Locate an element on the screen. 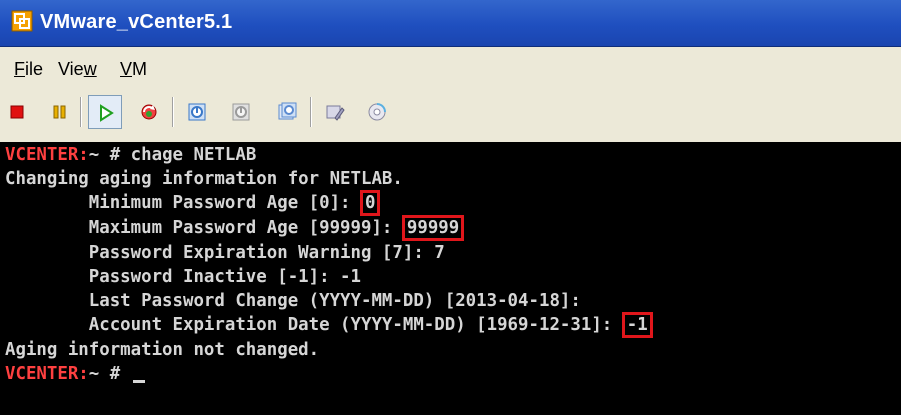 This screenshot has height=415, width=901. toolbar is located at coordinates (450, 115).